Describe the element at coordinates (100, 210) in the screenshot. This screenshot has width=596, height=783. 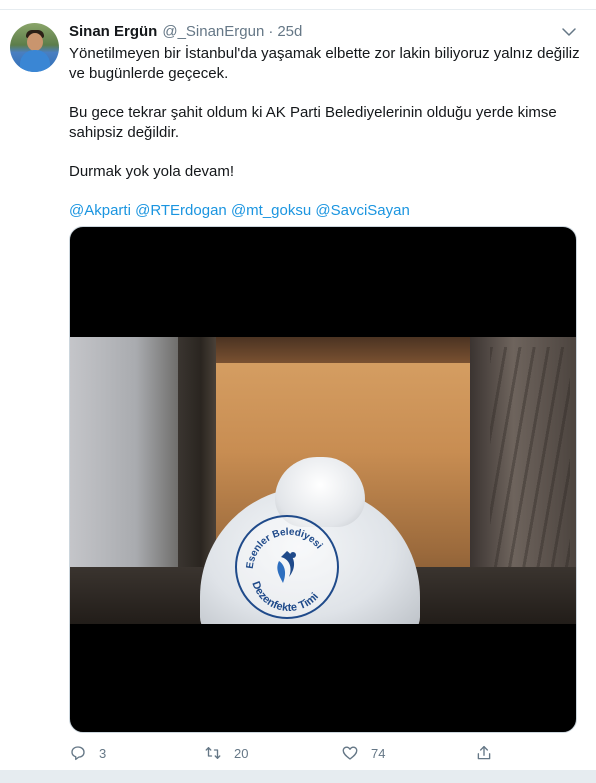
I see `mention-link: @Akparti` at that location.